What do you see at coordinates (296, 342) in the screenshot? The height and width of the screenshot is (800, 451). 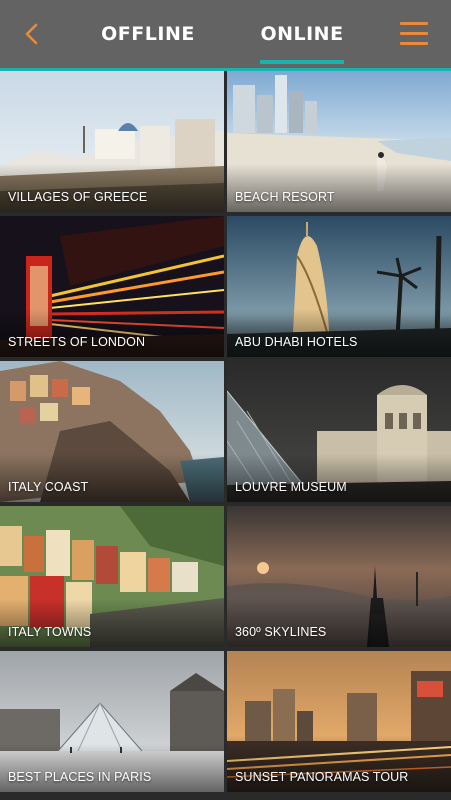 I see `tour-label: ABU DHABI HOTELS` at bounding box center [296, 342].